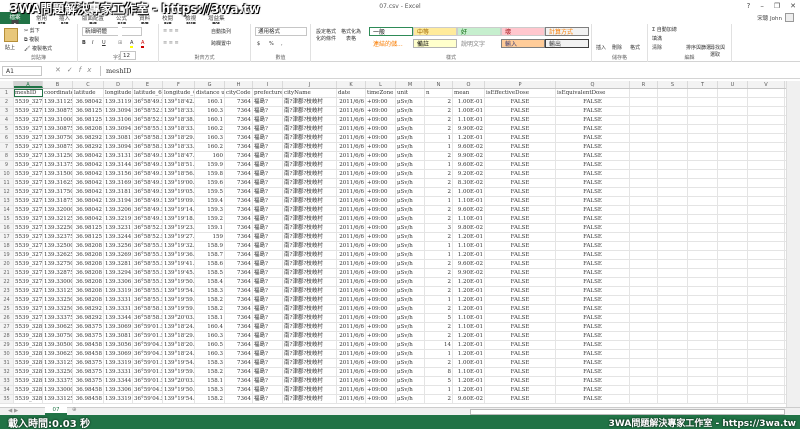 The height and width of the screenshot is (430, 800). I want to click on cell: 36.98458, so click(88, 390).